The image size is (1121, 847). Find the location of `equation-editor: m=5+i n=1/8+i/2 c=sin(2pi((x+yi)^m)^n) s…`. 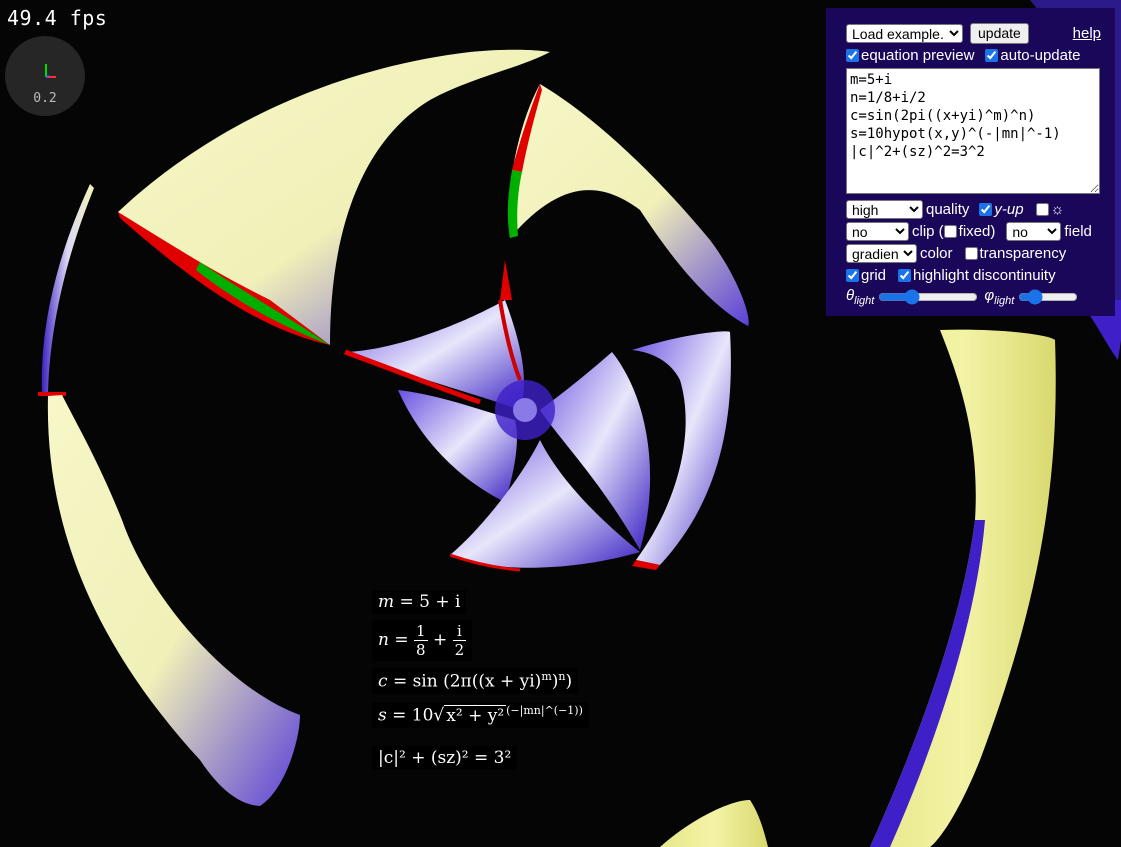

equation-editor: m=5+i n=1/8+i/2 c=sin(2pi((x+yi)^m)^n) s… is located at coordinates (973, 131).